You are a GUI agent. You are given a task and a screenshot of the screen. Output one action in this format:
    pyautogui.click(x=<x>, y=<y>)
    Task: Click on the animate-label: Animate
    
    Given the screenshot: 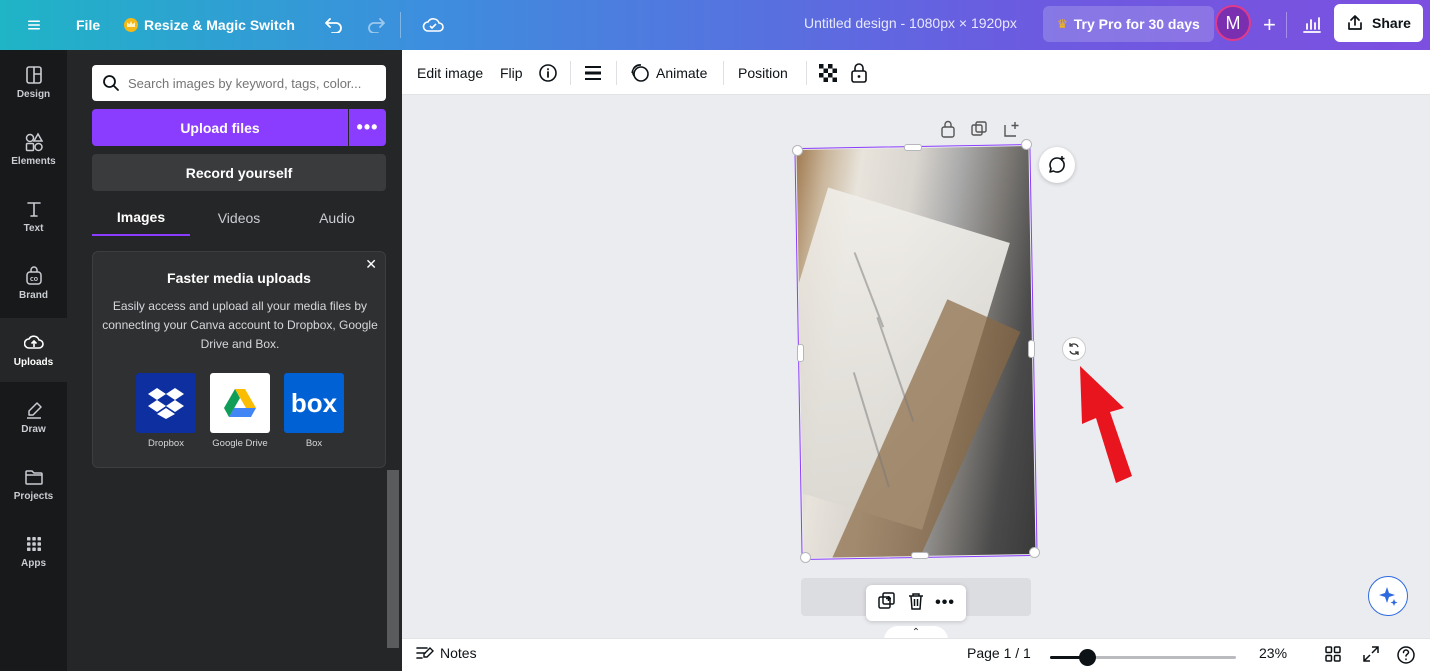 What is the action you would take?
    pyautogui.click(x=682, y=72)
    